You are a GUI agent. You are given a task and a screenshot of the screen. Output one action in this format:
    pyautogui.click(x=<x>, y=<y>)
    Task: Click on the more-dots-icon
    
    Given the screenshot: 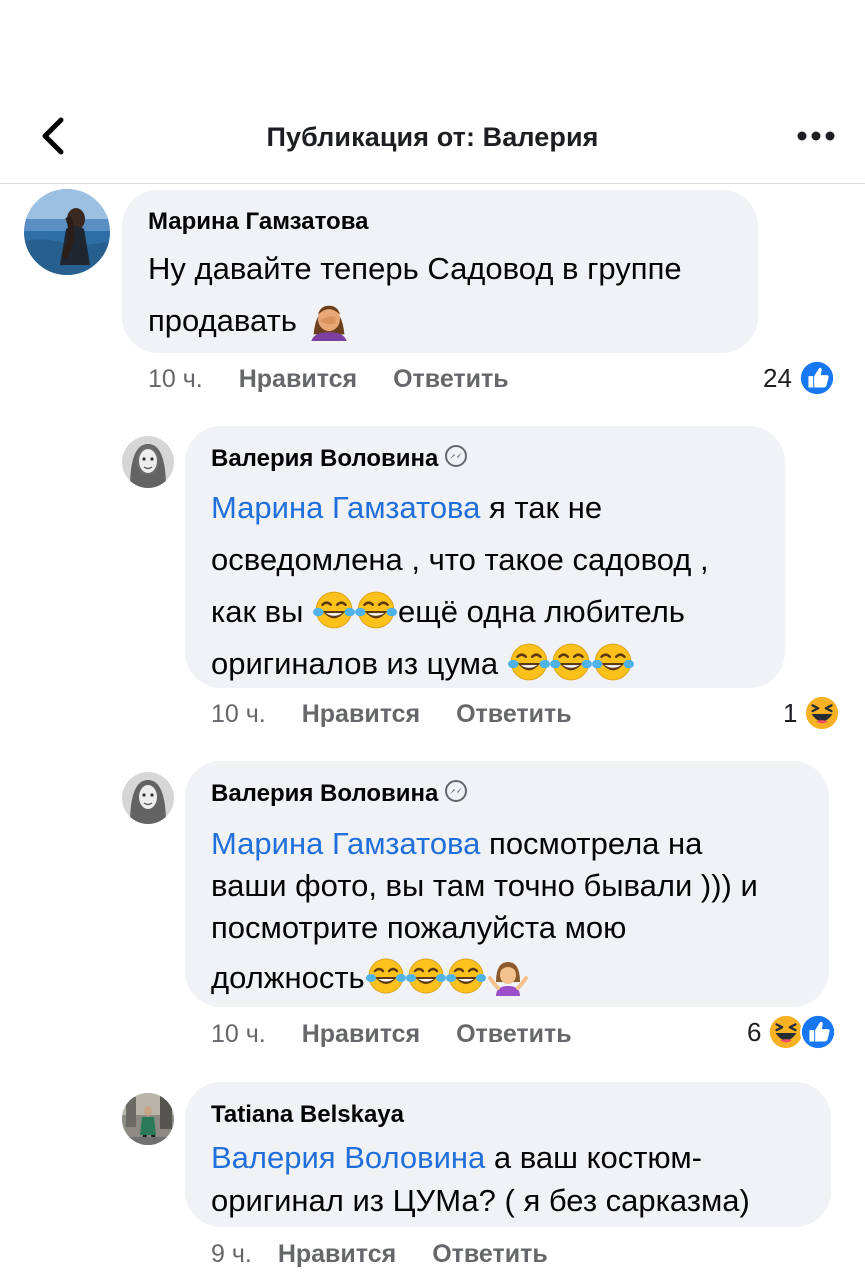 What is the action you would take?
    pyautogui.click(x=816, y=138)
    